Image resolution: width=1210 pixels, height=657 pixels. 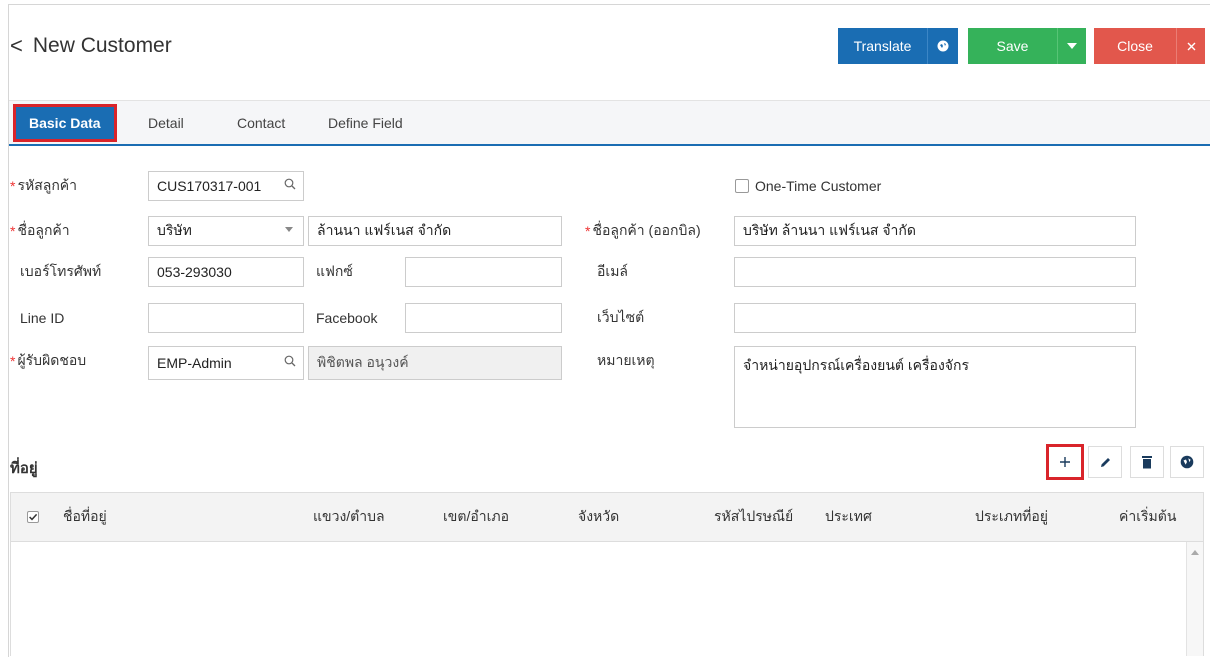 What do you see at coordinates (882, 46) in the screenshot?
I see `translate-button: Translate` at bounding box center [882, 46].